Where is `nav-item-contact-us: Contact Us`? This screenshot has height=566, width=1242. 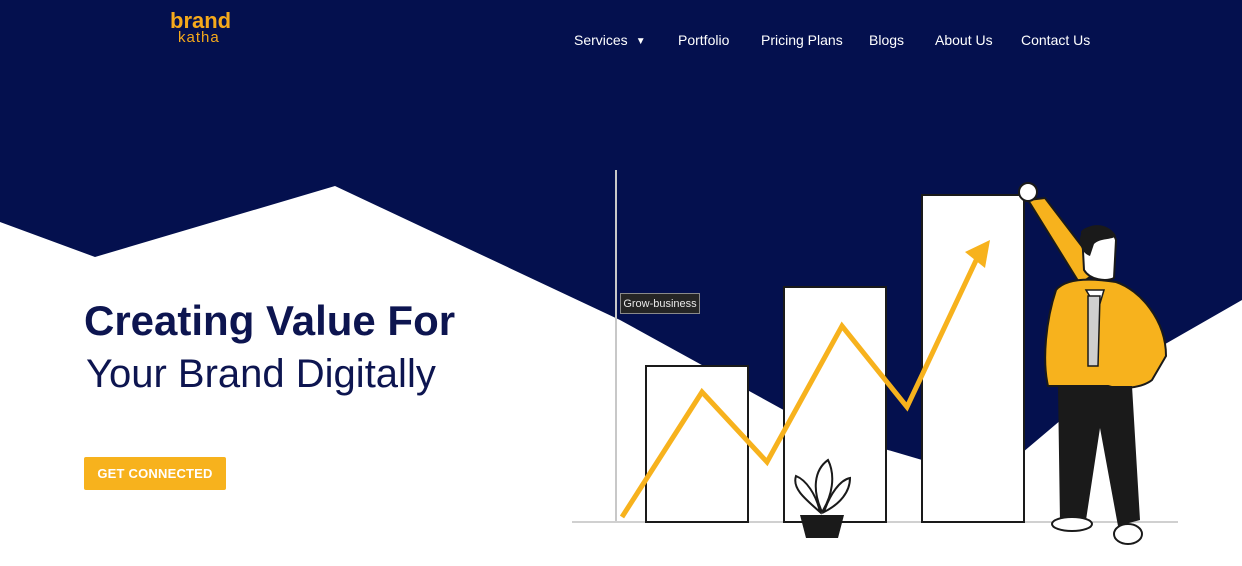
nav-item-contact-us: Contact Us is located at coordinates (1055, 40).